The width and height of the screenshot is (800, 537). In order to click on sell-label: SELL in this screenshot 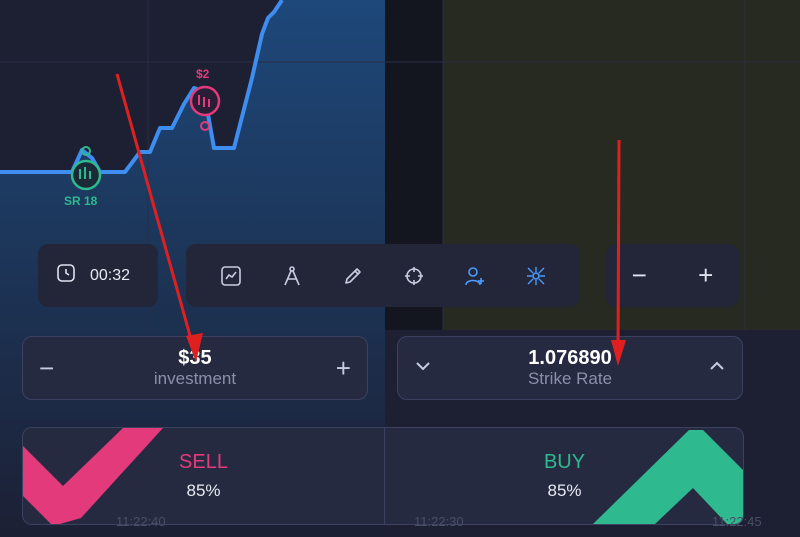, I will do `click(203, 462)`.